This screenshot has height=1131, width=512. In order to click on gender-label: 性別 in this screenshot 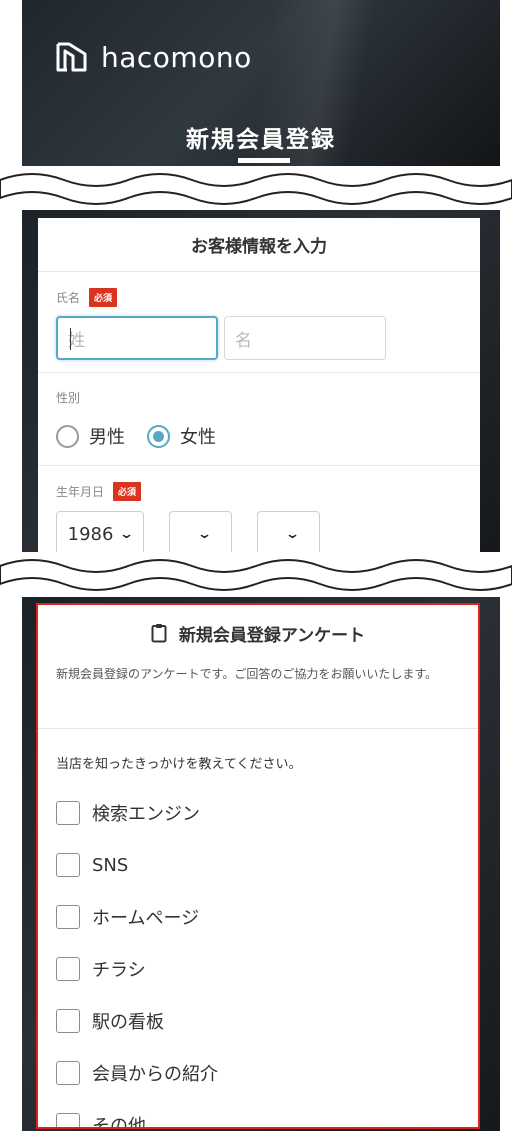, I will do `click(68, 398)`.